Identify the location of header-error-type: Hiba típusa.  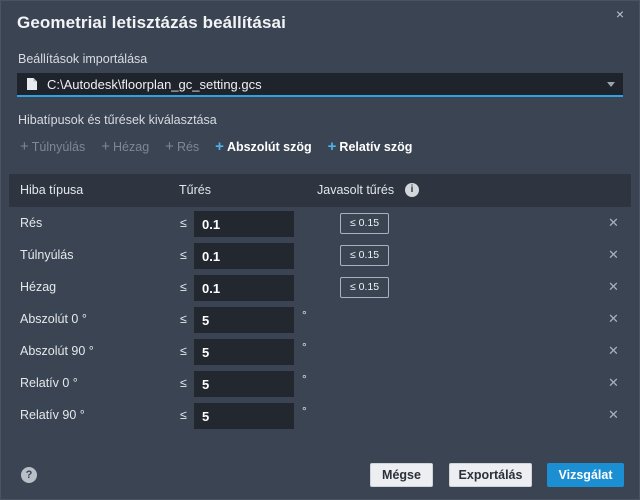
(52, 190).